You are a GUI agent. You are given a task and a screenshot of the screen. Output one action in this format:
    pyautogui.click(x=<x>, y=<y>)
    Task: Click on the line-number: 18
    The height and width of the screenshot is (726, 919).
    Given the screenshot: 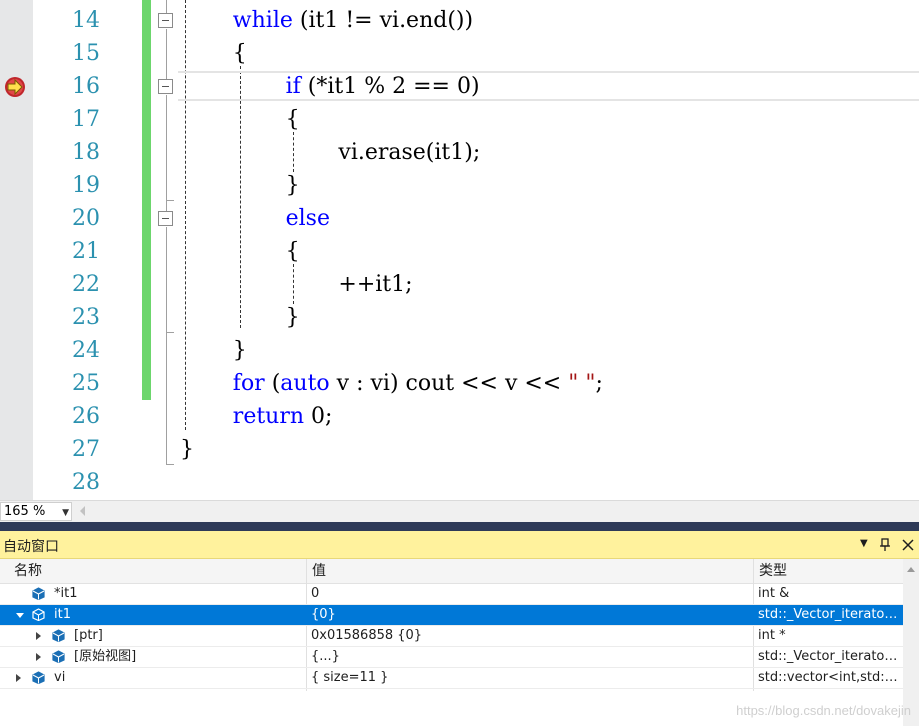 What is the action you would take?
    pyautogui.click(x=86, y=152)
    